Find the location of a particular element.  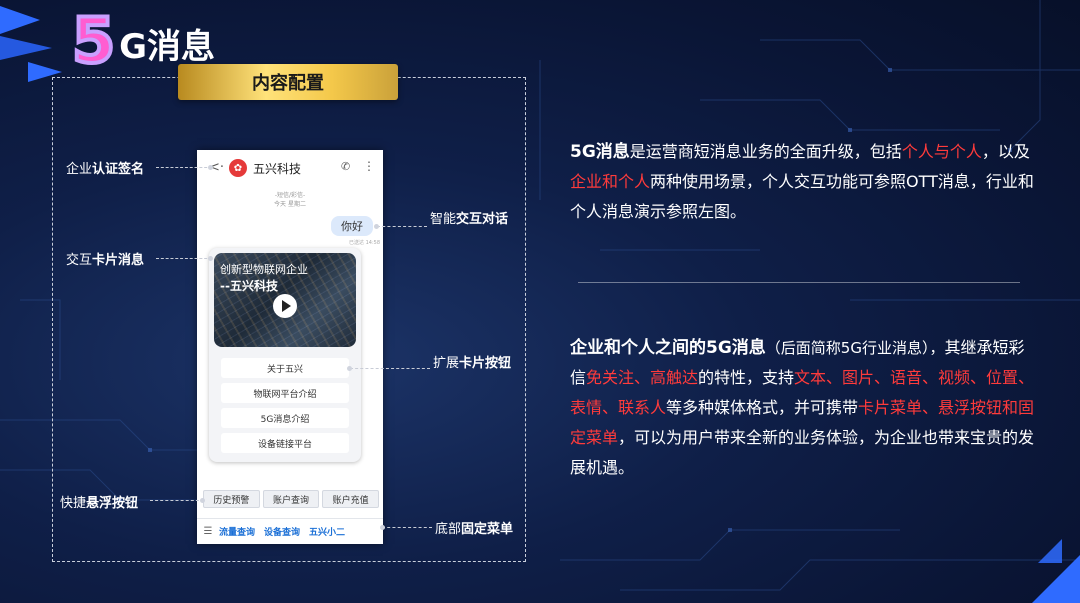

chat-bubble: 你好 is located at coordinates (352, 226).